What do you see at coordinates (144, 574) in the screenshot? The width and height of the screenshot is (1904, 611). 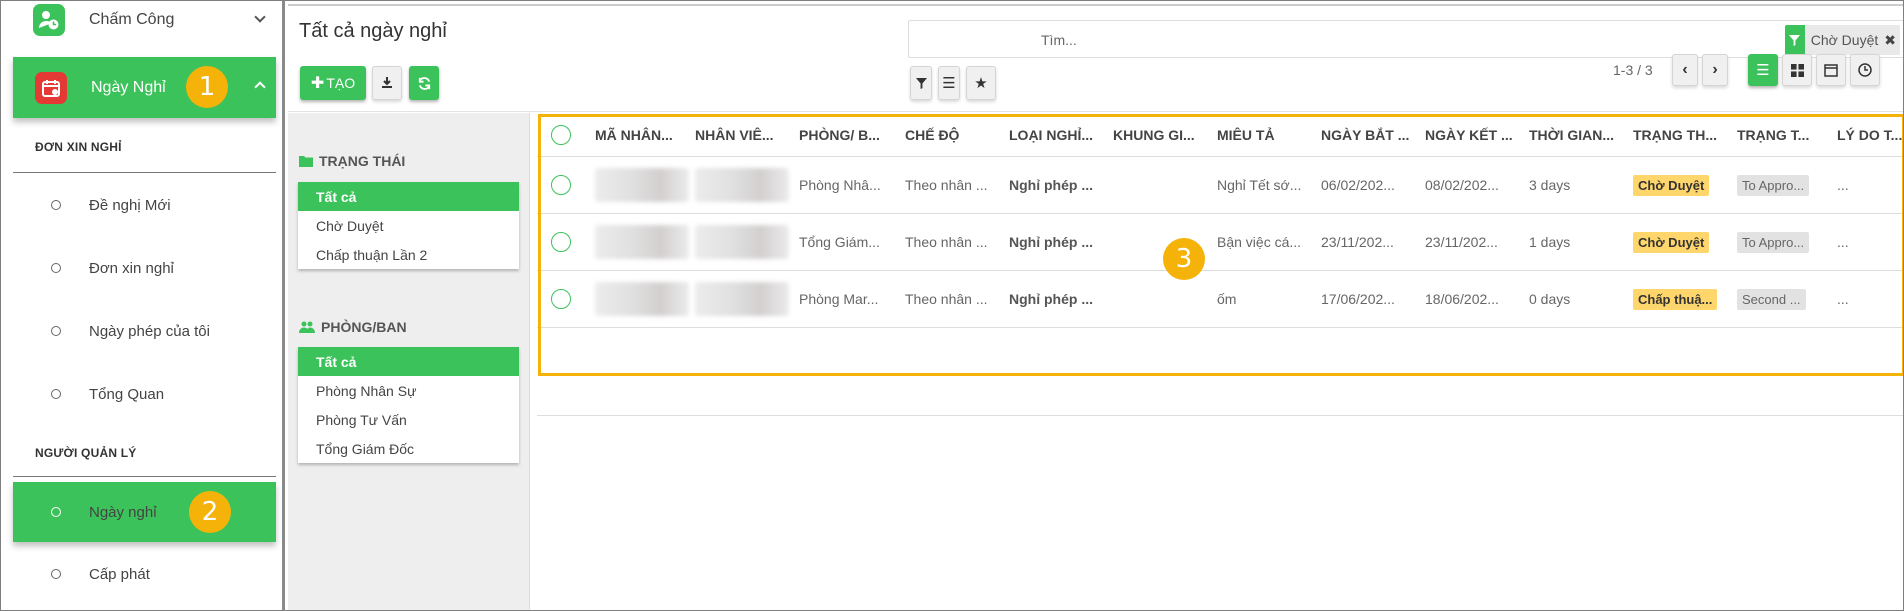 I see `sidebar-item-cap-phat: Cấp phát` at bounding box center [144, 574].